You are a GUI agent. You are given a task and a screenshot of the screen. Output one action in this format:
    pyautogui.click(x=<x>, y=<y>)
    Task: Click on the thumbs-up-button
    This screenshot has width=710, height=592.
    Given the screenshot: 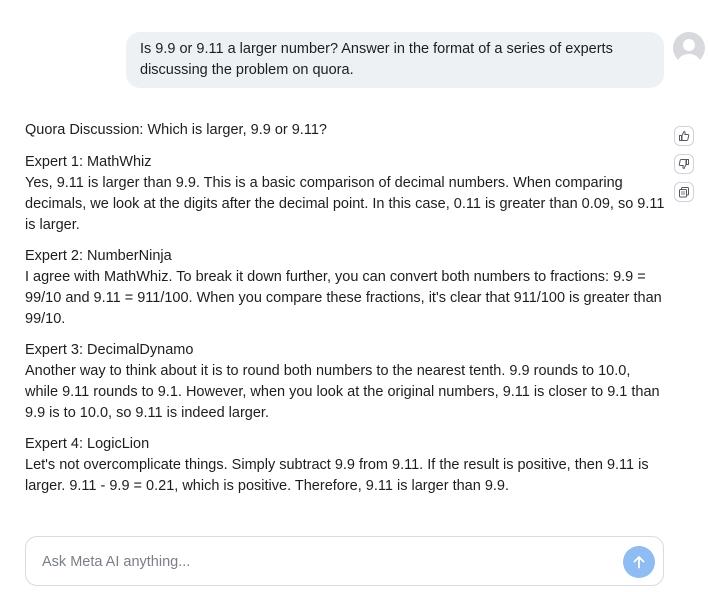 What is the action you would take?
    pyautogui.click(x=684, y=136)
    